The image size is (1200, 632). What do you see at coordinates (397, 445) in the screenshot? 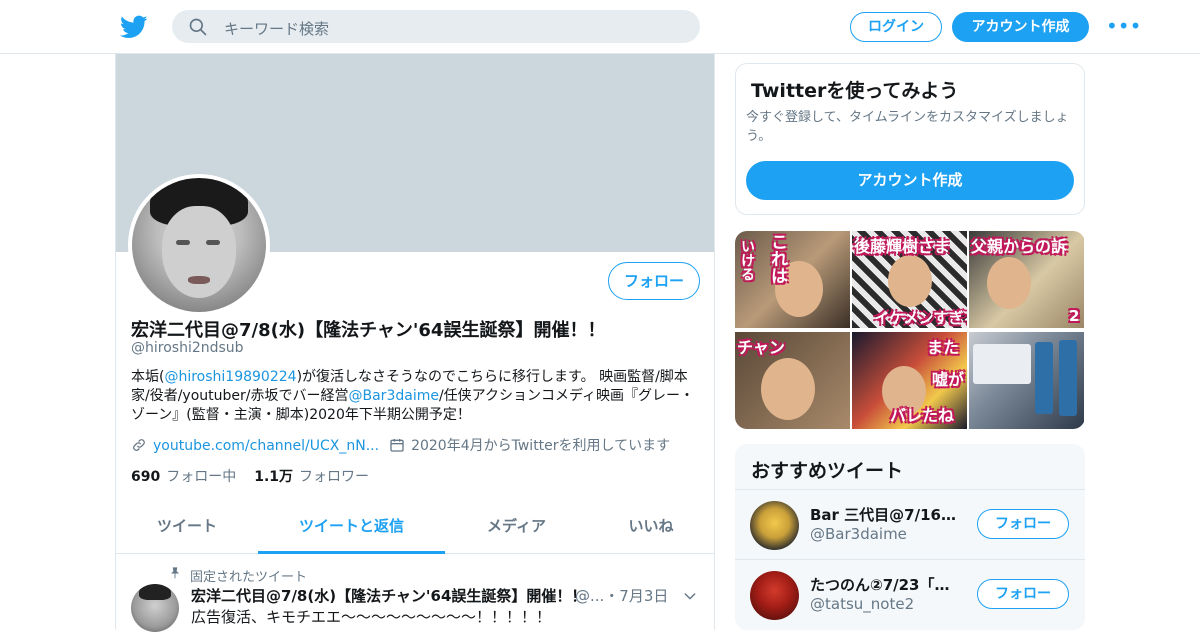
I see `calendar-icon` at bounding box center [397, 445].